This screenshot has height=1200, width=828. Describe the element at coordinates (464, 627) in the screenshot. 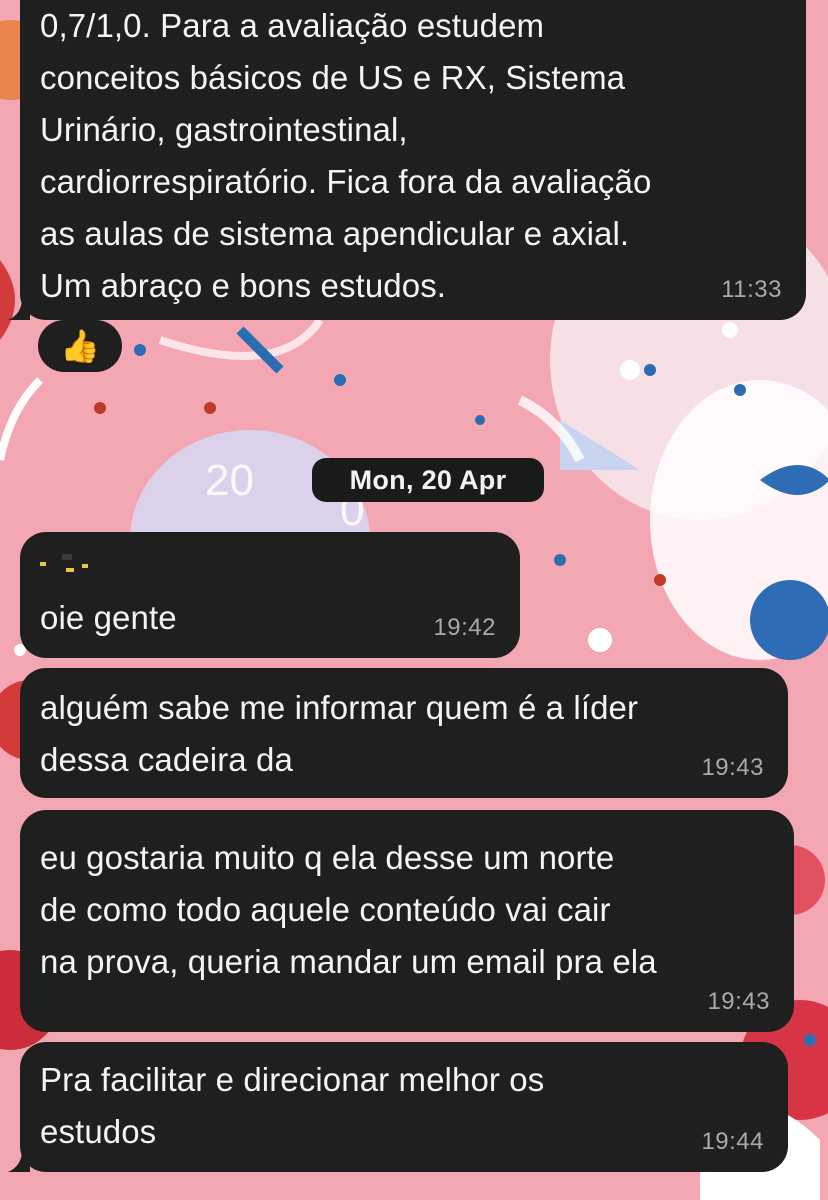

I see `message-timestamp: 19:42` at that location.